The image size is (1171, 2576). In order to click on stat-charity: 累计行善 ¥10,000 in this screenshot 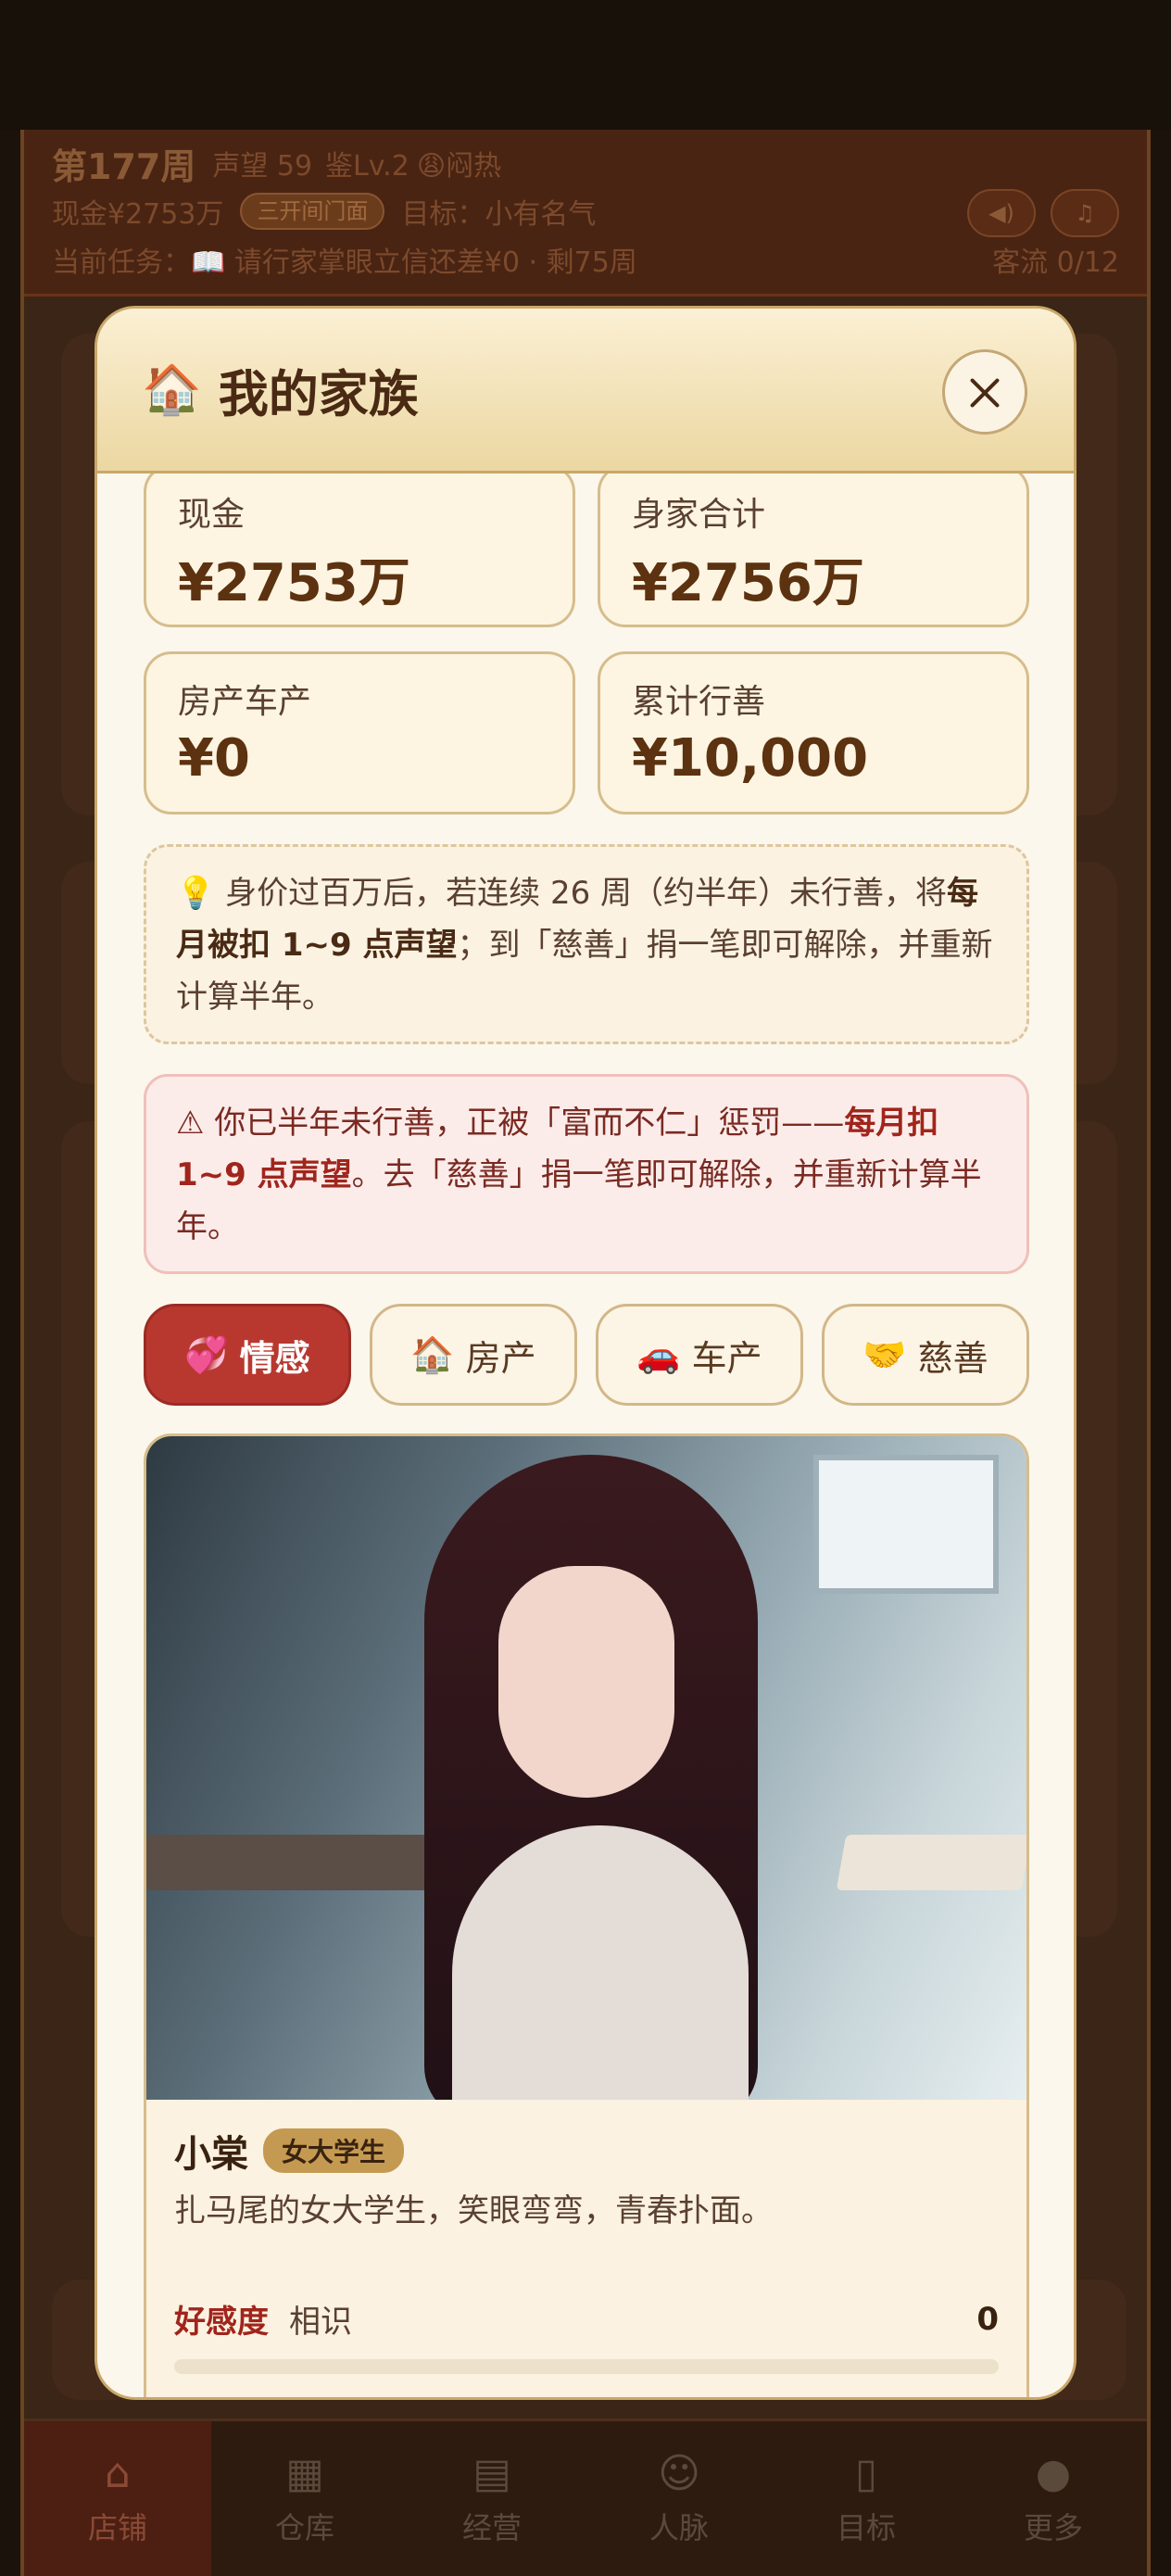, I will do `click(814, 732)`.